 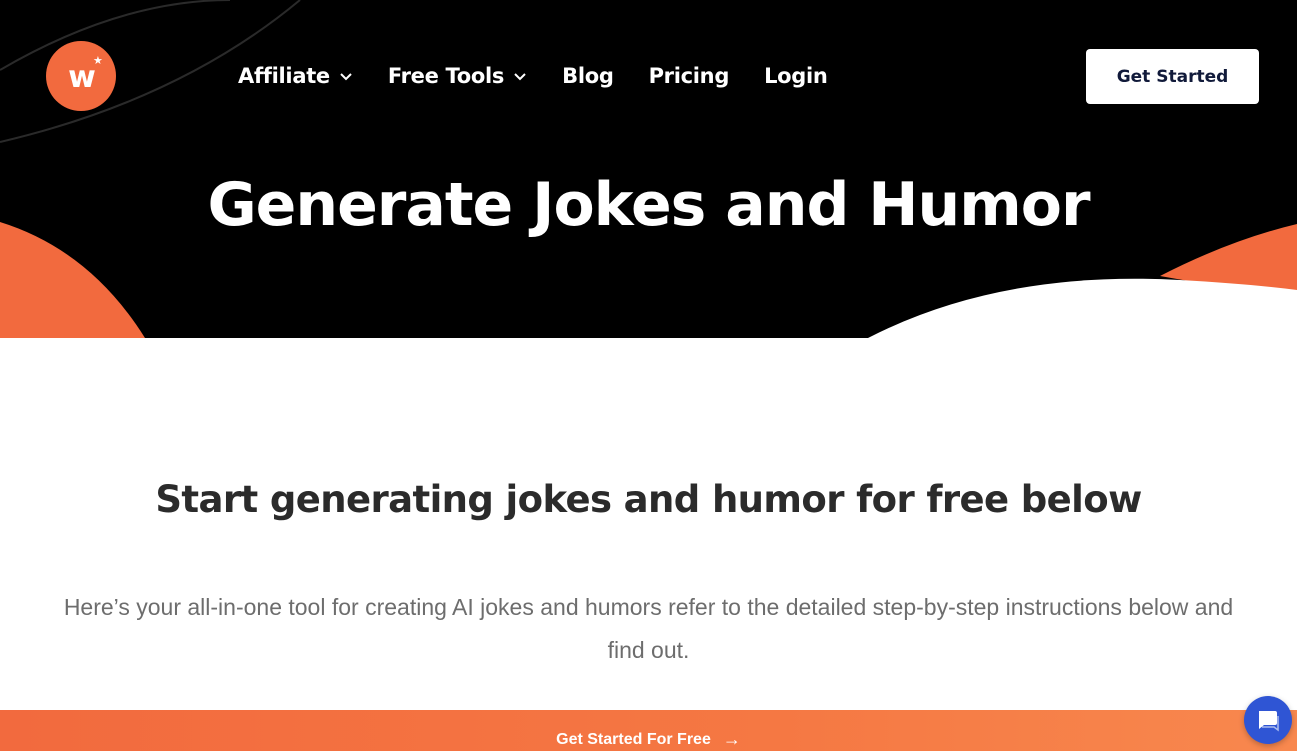 What do you see at coordinates (284, 76) in the screenshot?
I see `nav-item-label: Affiliate` at bounding box center [284, 76].